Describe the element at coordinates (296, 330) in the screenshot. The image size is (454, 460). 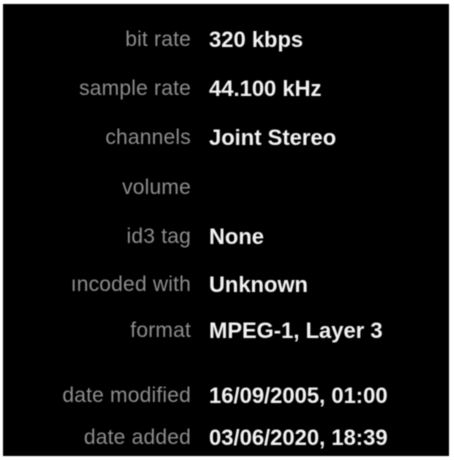
I see `format-value: MPEG-1, Layer 3` at that location.